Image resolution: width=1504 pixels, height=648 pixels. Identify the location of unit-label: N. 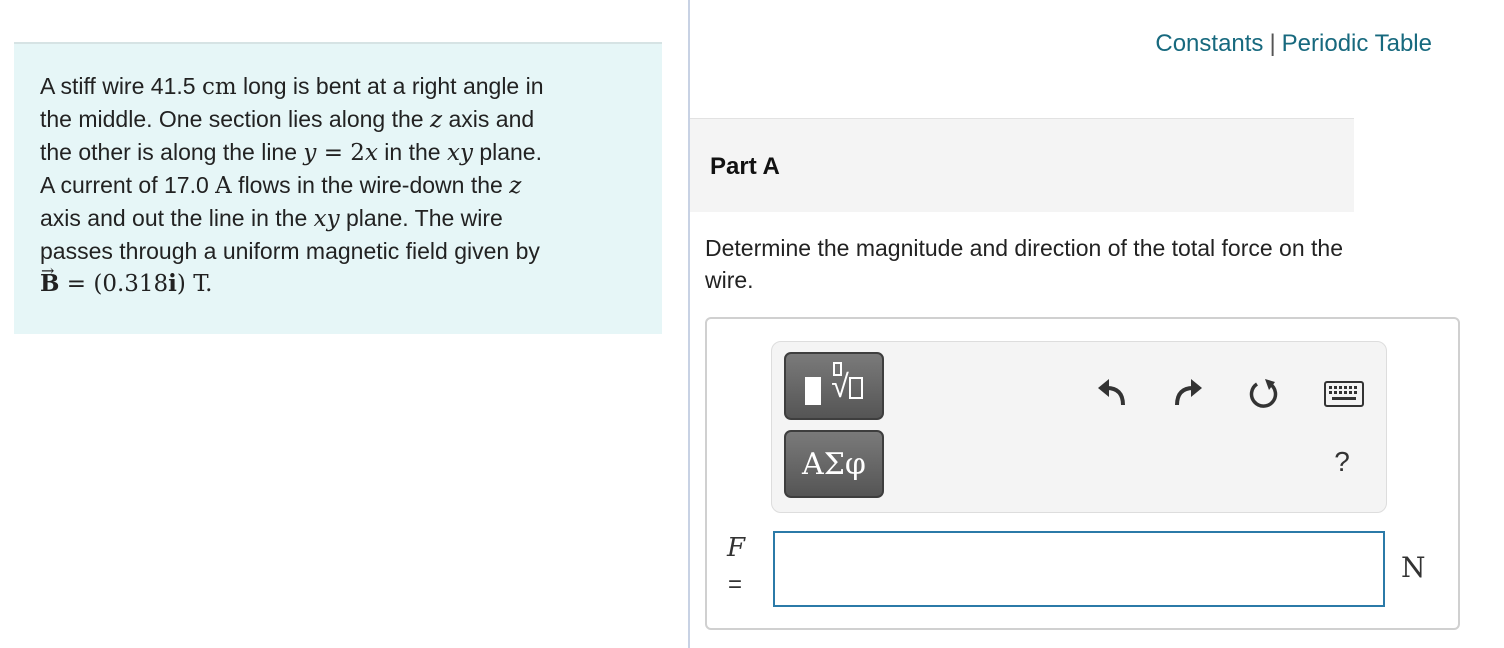
(1413, 567).